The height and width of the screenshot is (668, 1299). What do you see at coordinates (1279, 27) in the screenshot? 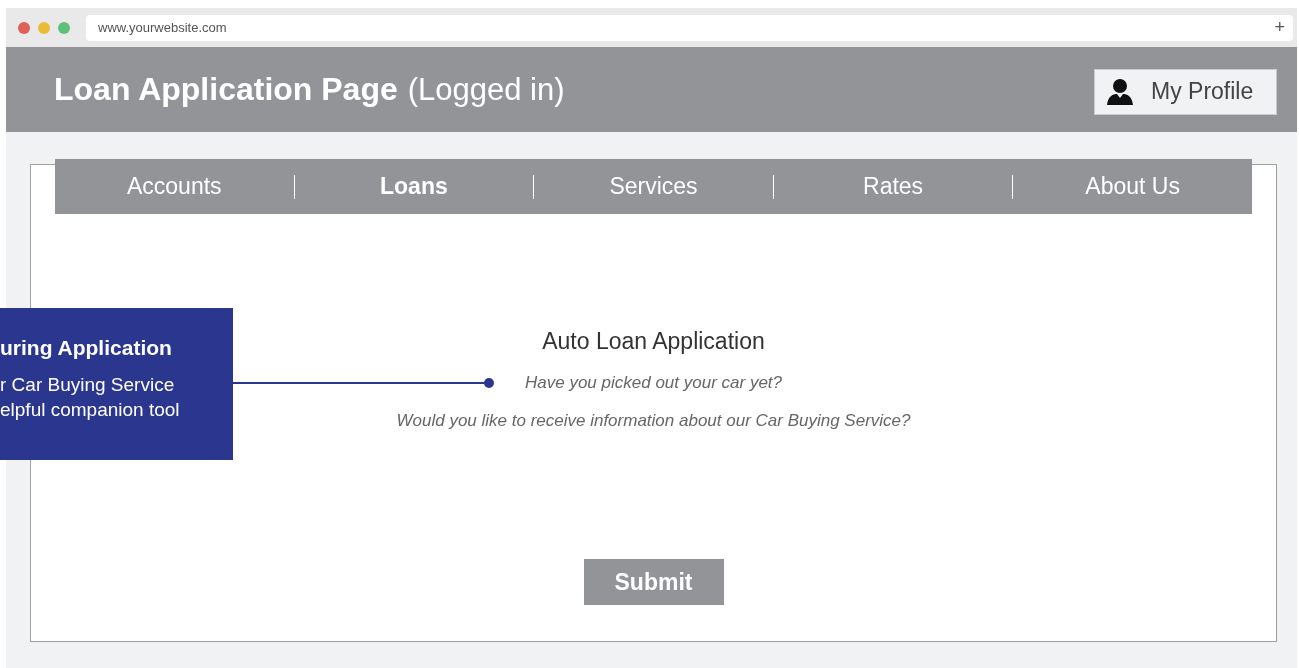
I see `new-tab-button: +` at bounding box center [1279, 27].